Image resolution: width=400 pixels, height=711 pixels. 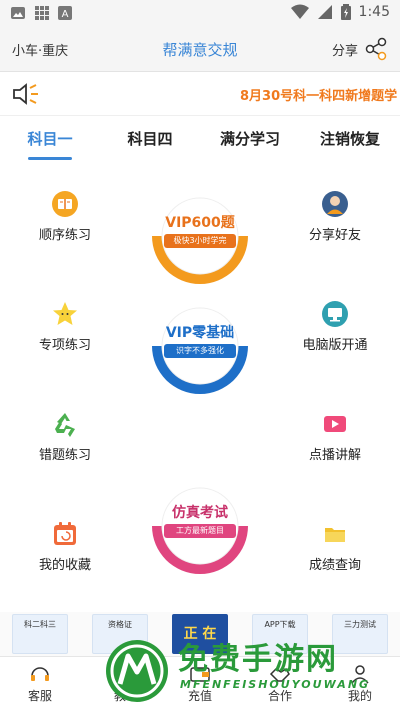 What do you see at coordinates (335, 535) in the screenshot?
I see `folder-icon` at bounding box center [335, 535].